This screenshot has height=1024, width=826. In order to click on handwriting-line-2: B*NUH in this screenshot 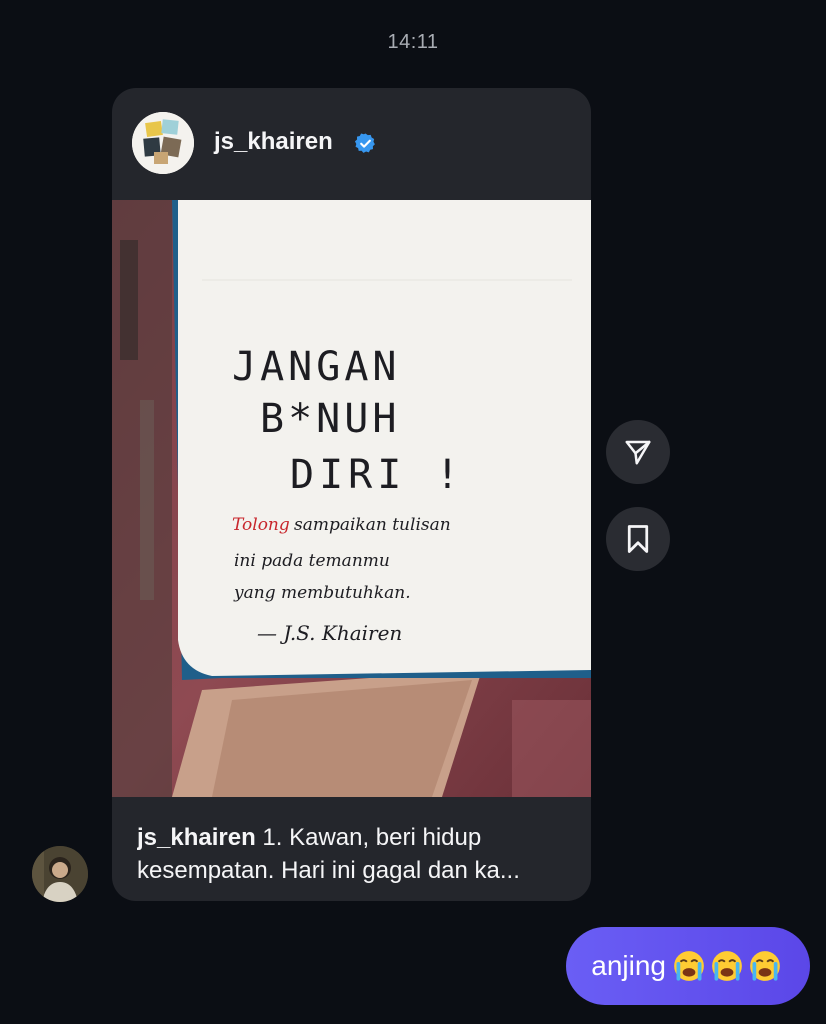, I will do `click(330, 419)`.